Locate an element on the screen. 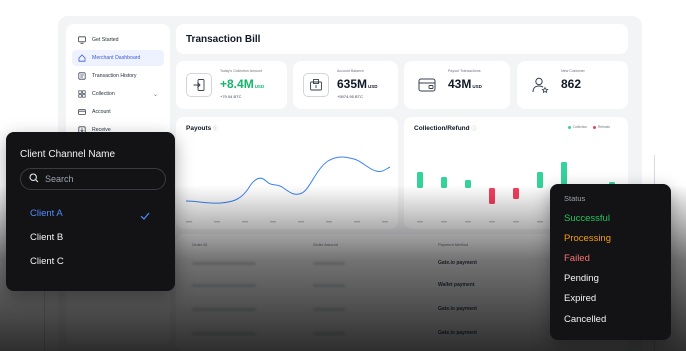 Image resolution: width=686 pixels, height=351 pixels. column-header: Order Amount is located at coordinates (325, 244).